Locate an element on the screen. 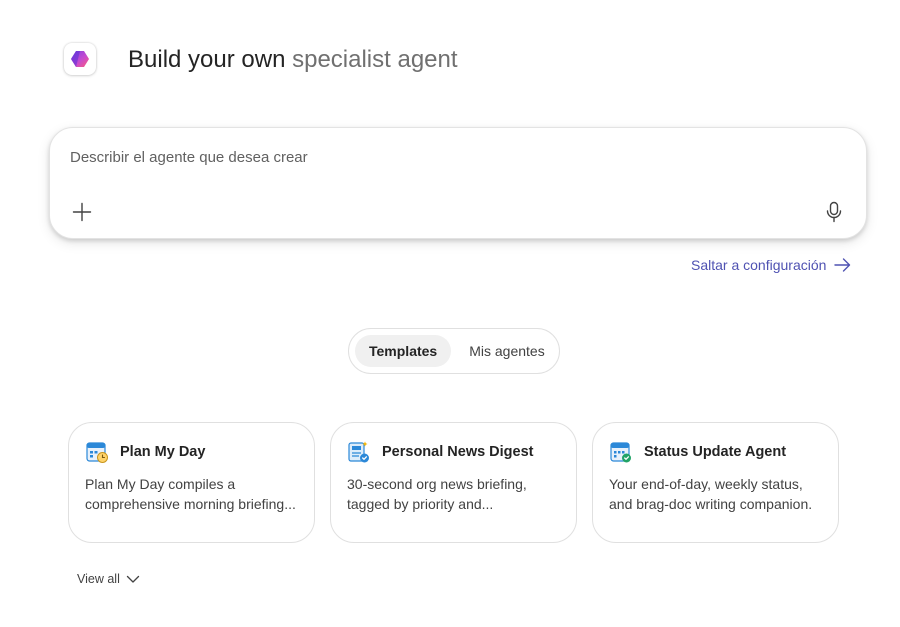  arrow-right-icon is located at coordinates (842, 265).